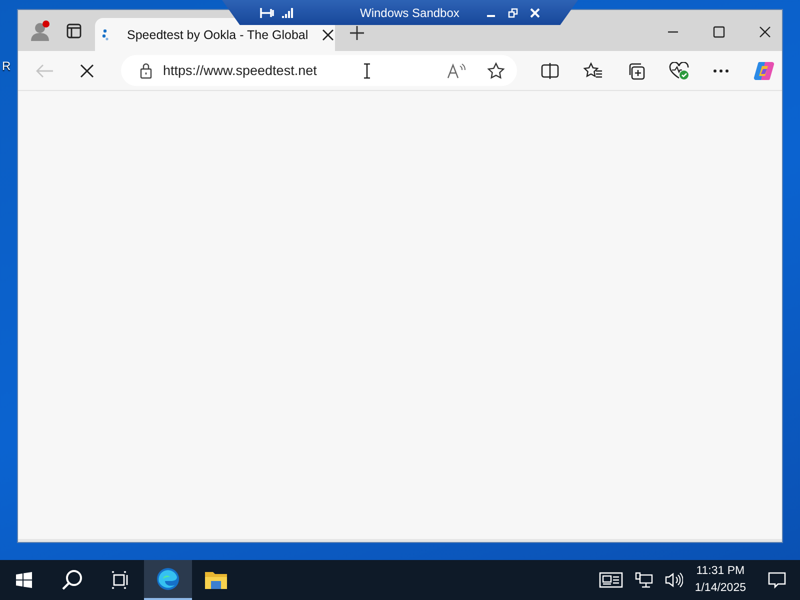 The height and width of the screenshot is (600, 800). I want to click on new-tab-icon, so click(357, 33).